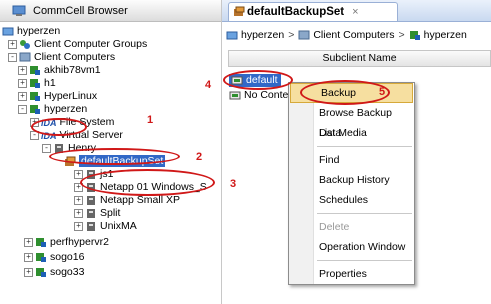 This screenshot has width=491, height=304. Describe the element at coordinates (52, 109) in the screenshot. I see `tree-node-hyperzen-client: - hyperzen` at that location.